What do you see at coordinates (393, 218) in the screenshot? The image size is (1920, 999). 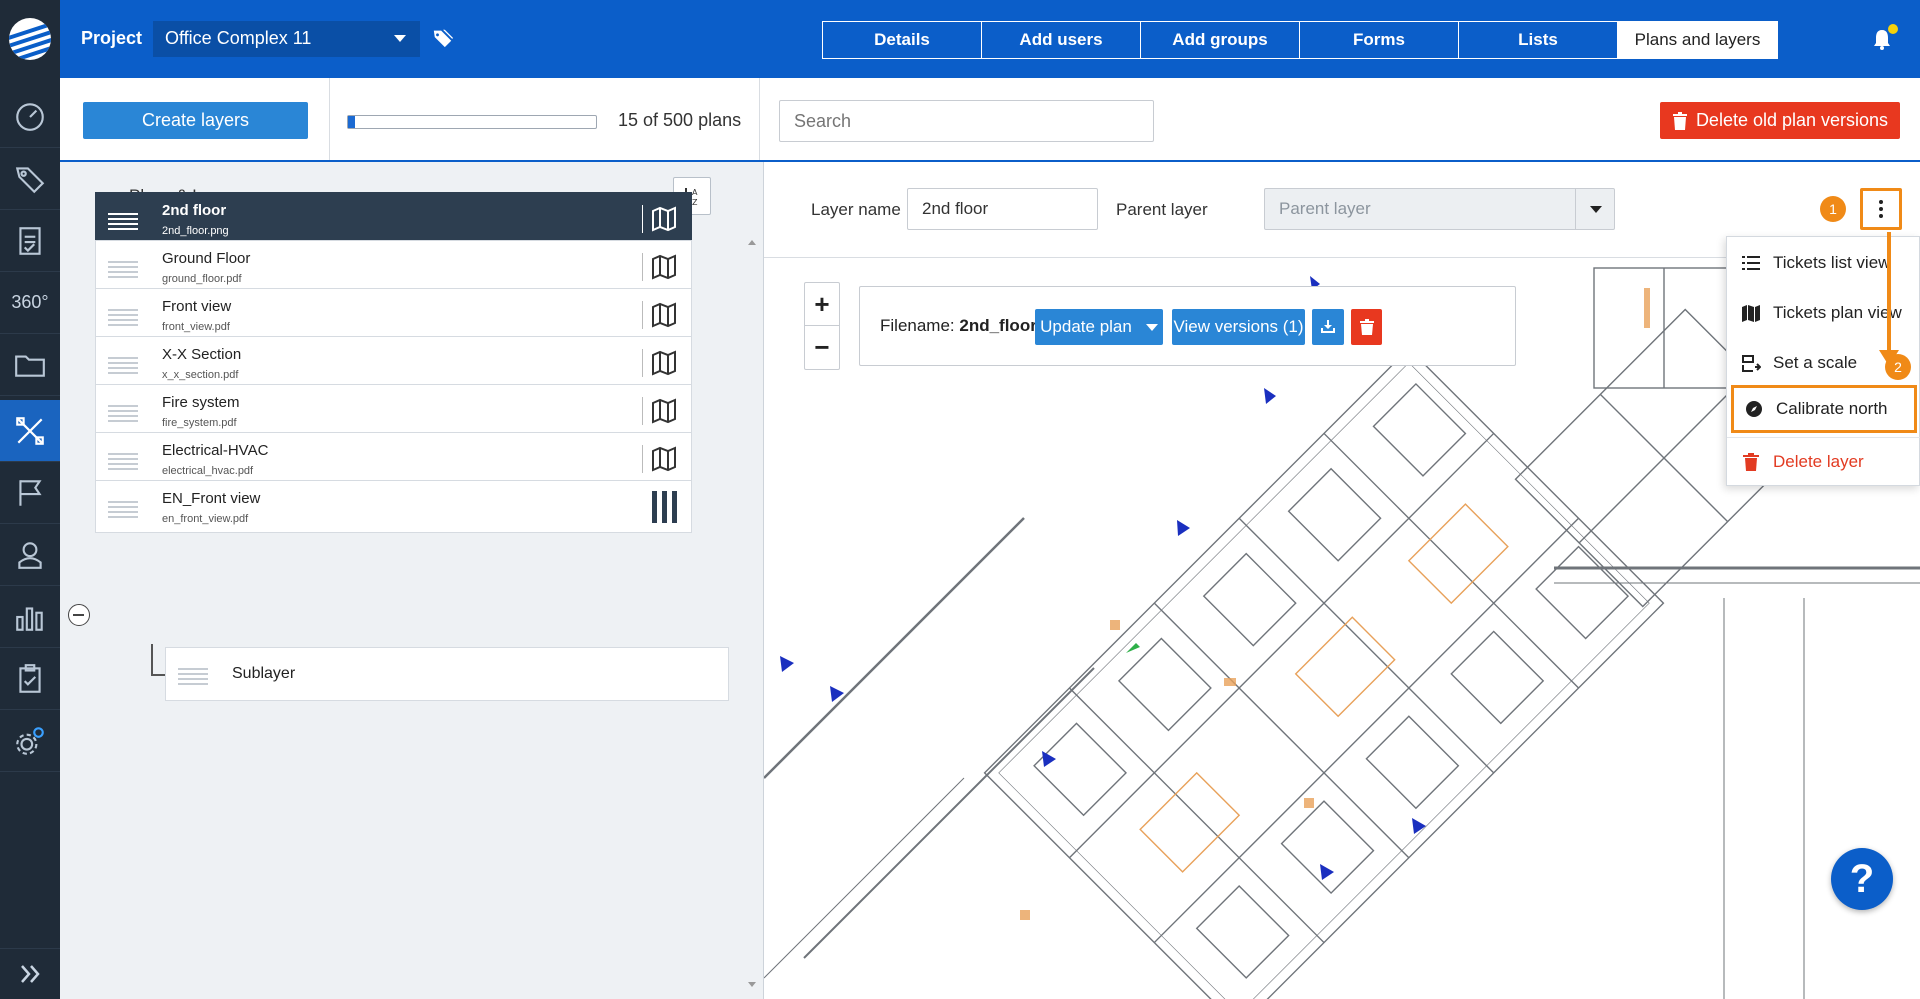 I see `plan-row-2nd-floor: 2nd floor 2nd_floor.png` at bounding box center [393, 218].